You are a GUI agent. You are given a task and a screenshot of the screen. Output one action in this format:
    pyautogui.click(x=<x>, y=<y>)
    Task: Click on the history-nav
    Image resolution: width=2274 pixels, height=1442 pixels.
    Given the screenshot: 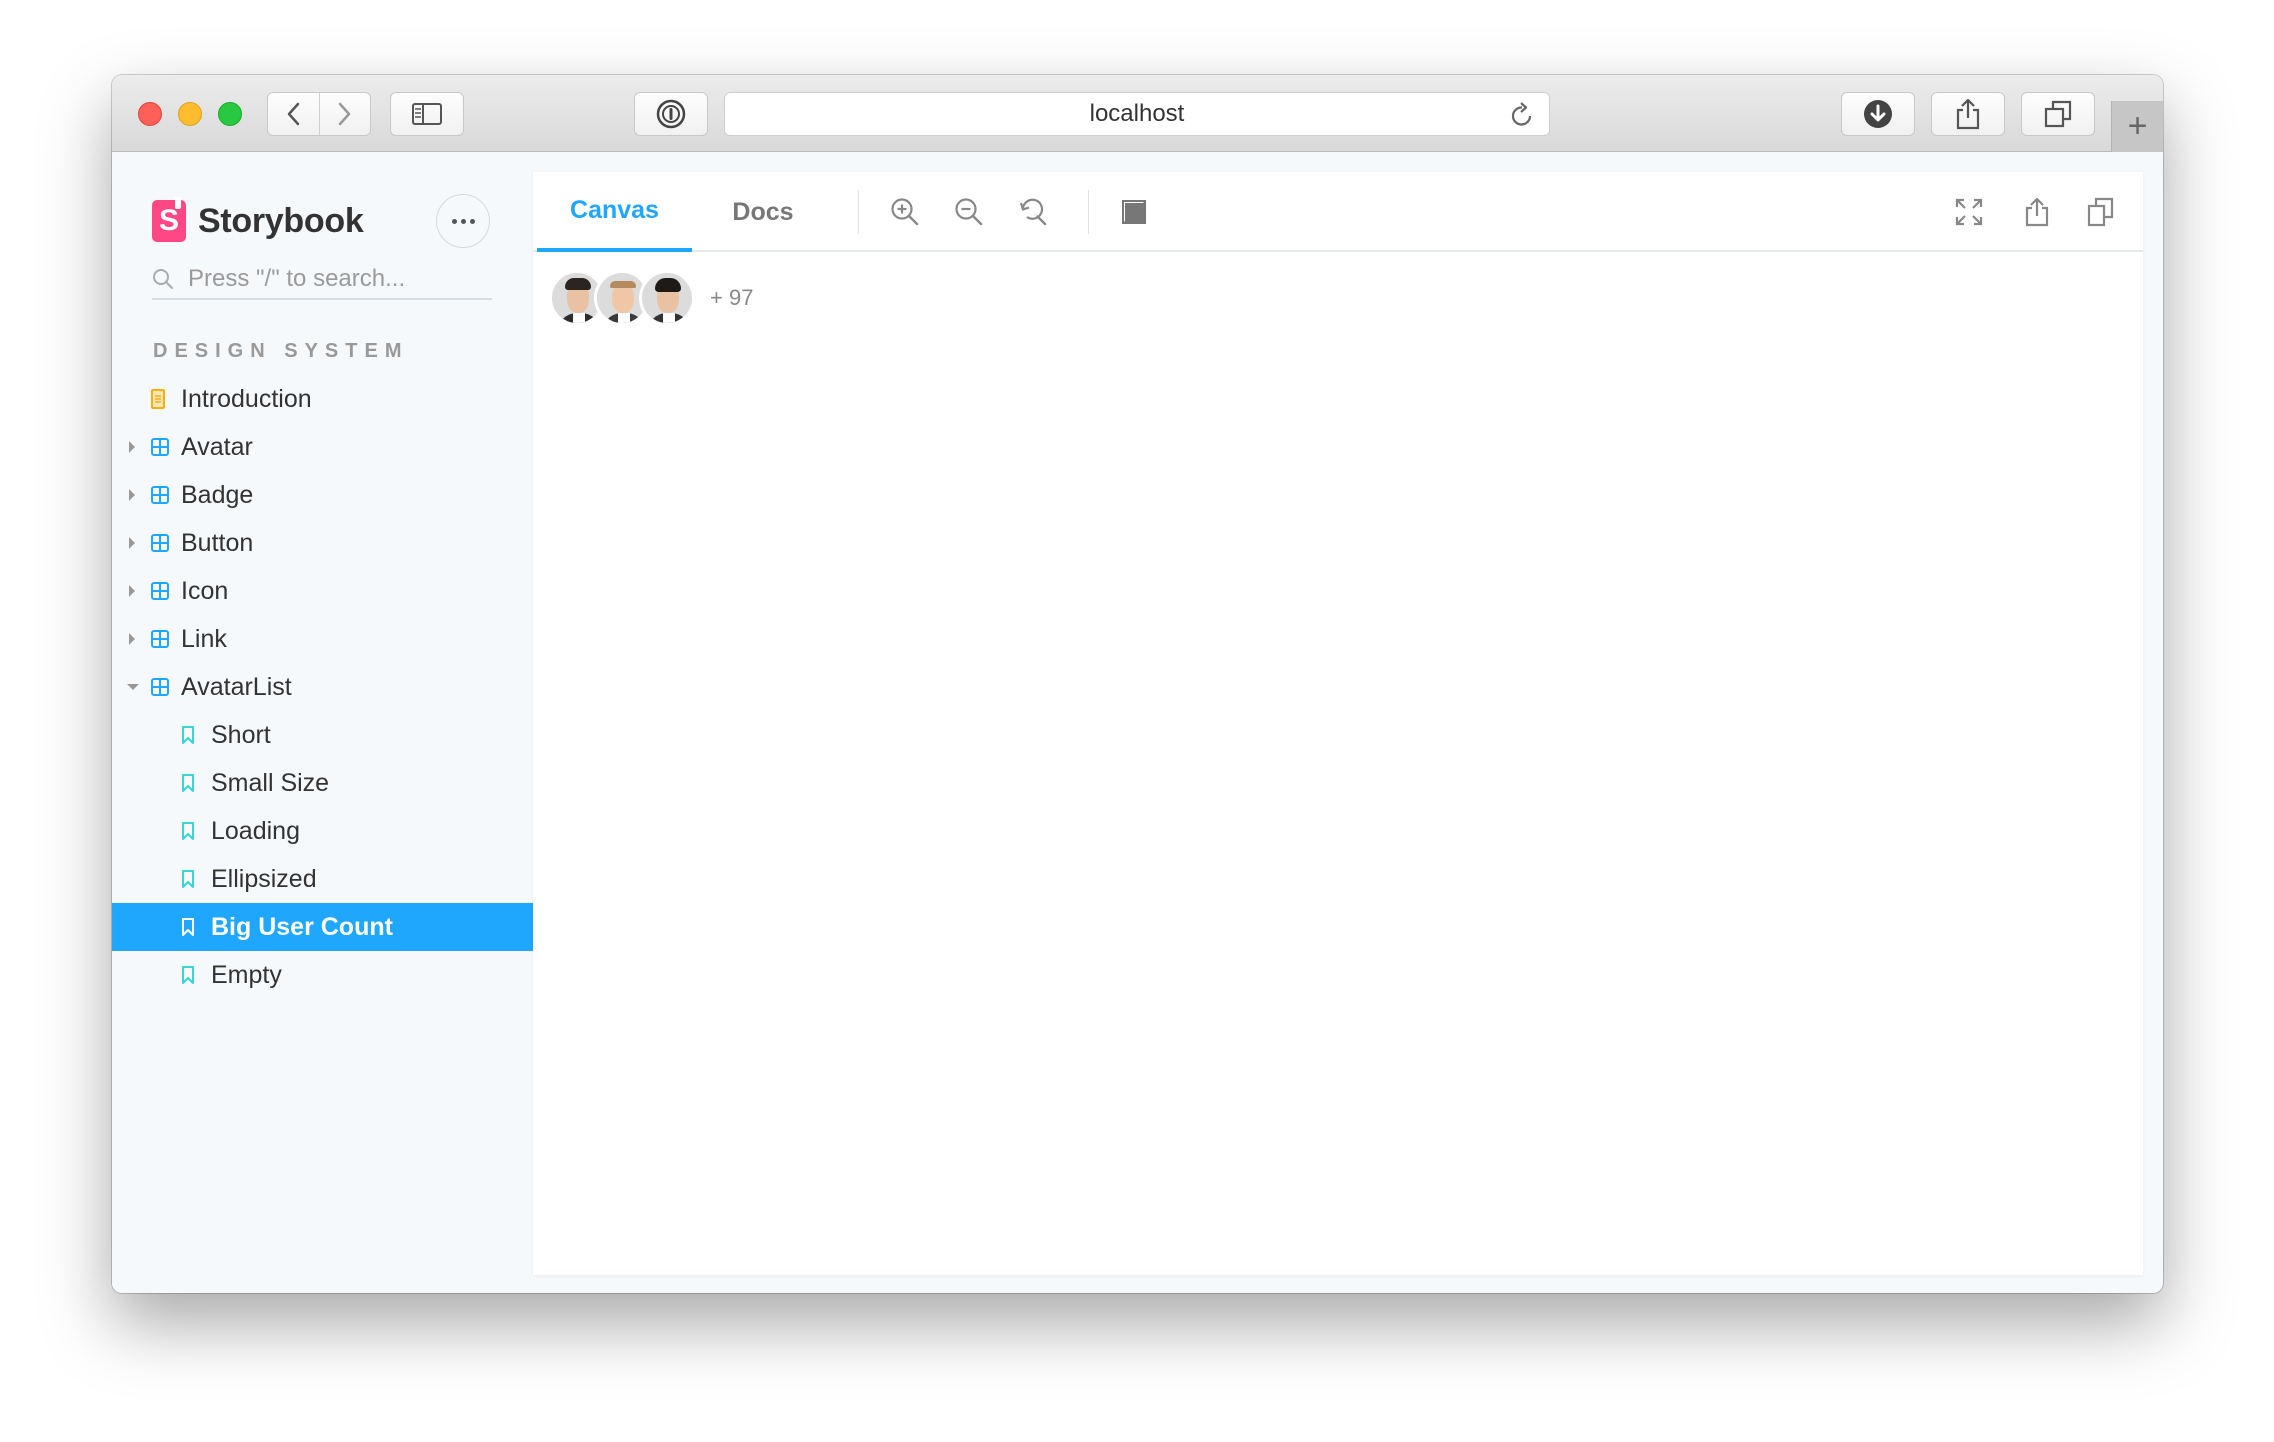 What is the action you would take?
    pyautogui.click(x=319, y=114)
    